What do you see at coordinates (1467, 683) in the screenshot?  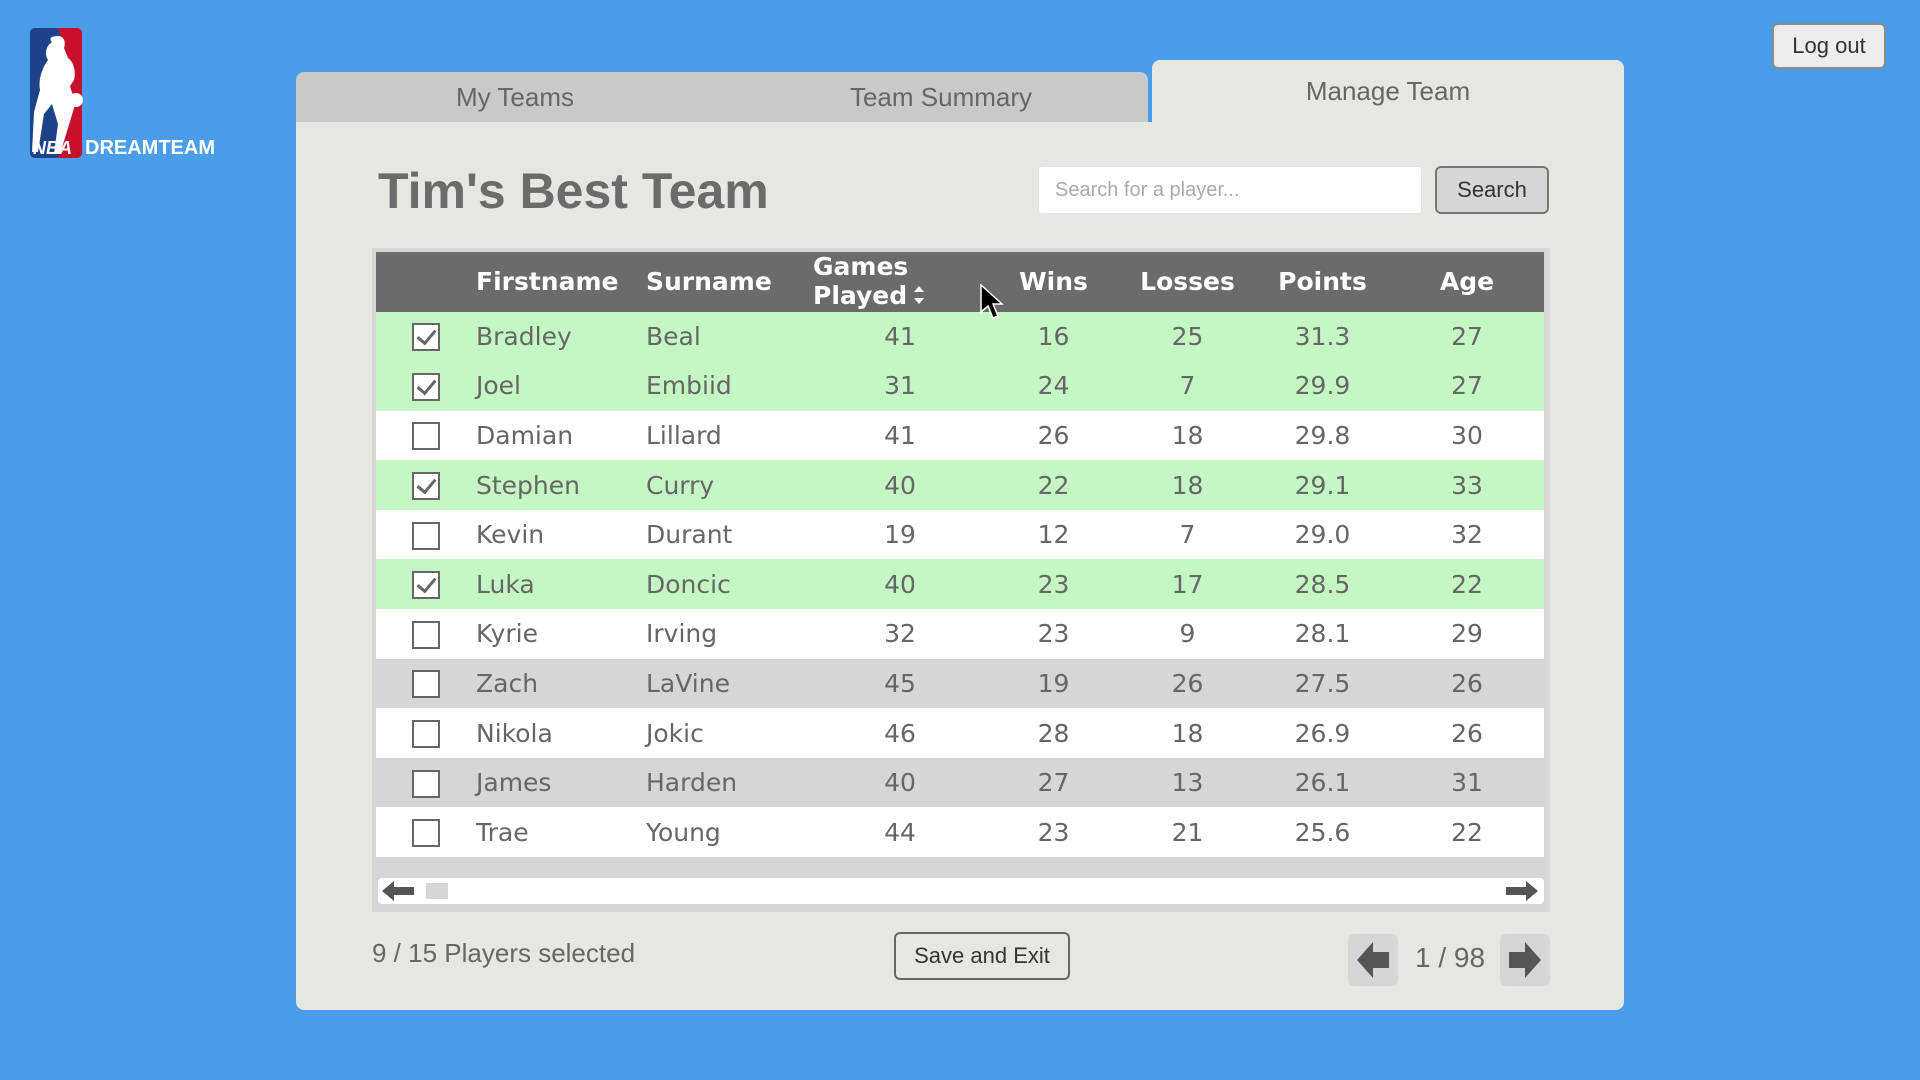 I see `cell-age: 26` at bounding box center [1467, 683].